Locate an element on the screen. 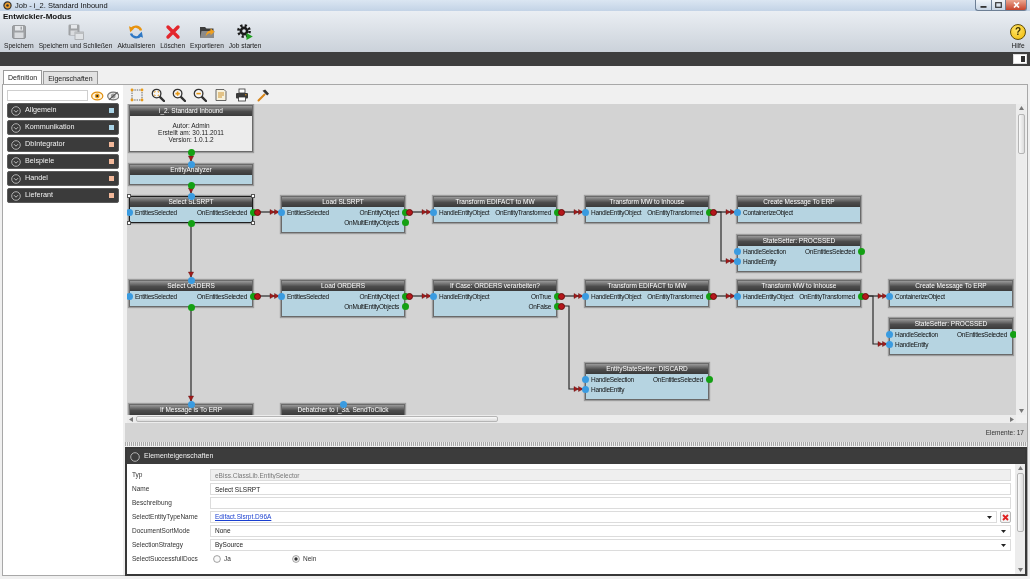 The height and width of the screenshot is (579, 1030). floppy-disk-window-icon is located at coordinates (75, 32).